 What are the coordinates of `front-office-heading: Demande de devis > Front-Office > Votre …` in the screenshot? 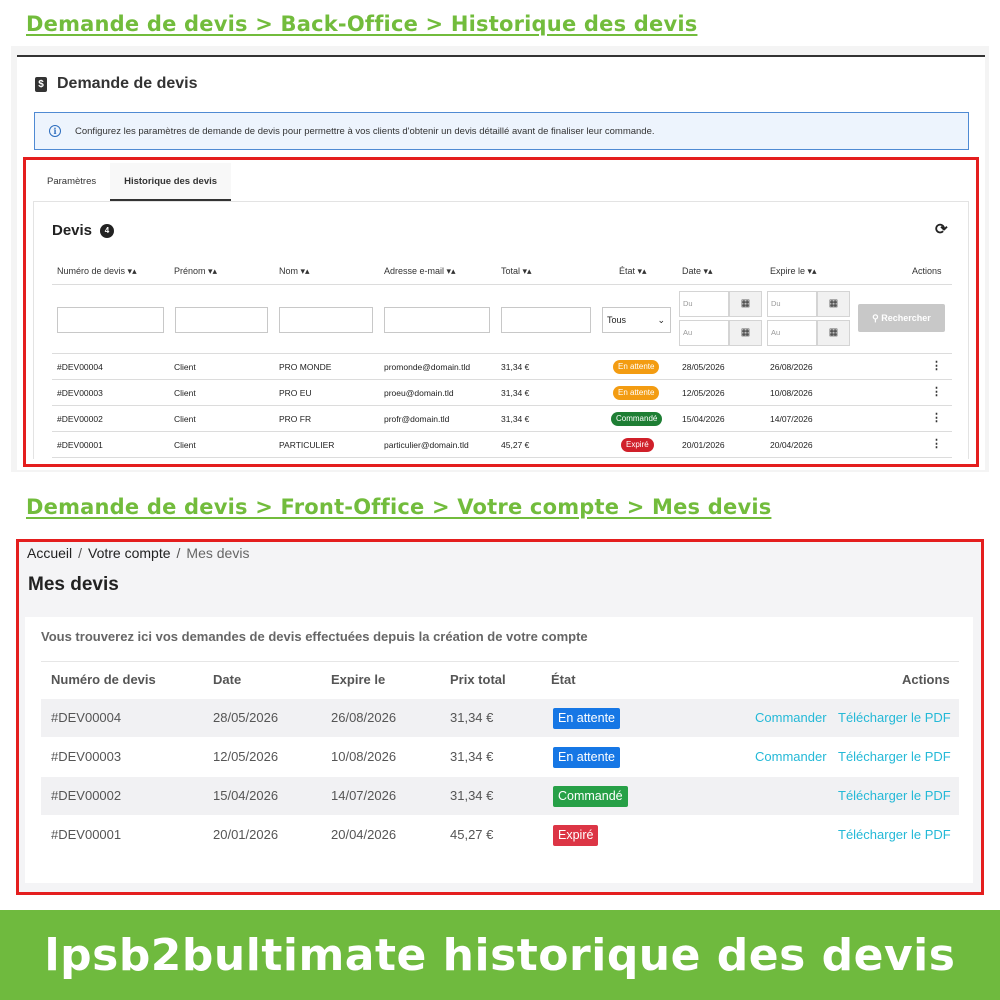 It's located at (399, 507).